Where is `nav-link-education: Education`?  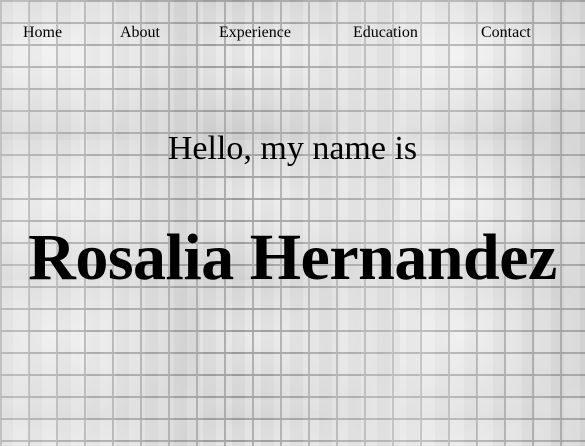
nav-link-education: Education is located at coordinates (385, 33).